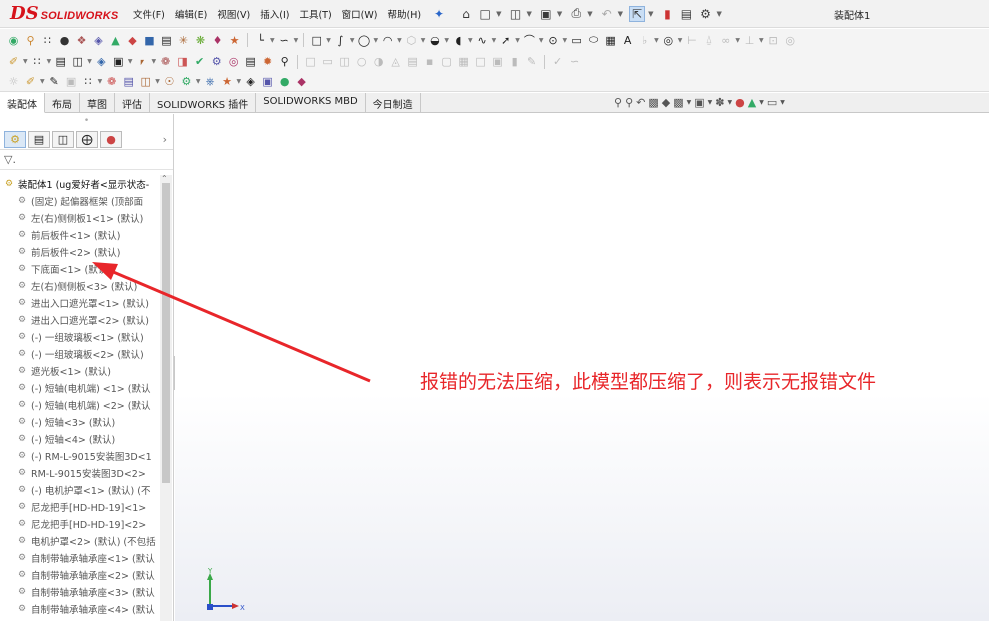 The image size is (989, 621). Describe the element at coordinates (105, 271) in the screenshot. I see `annotation-arrow-head` at that location.